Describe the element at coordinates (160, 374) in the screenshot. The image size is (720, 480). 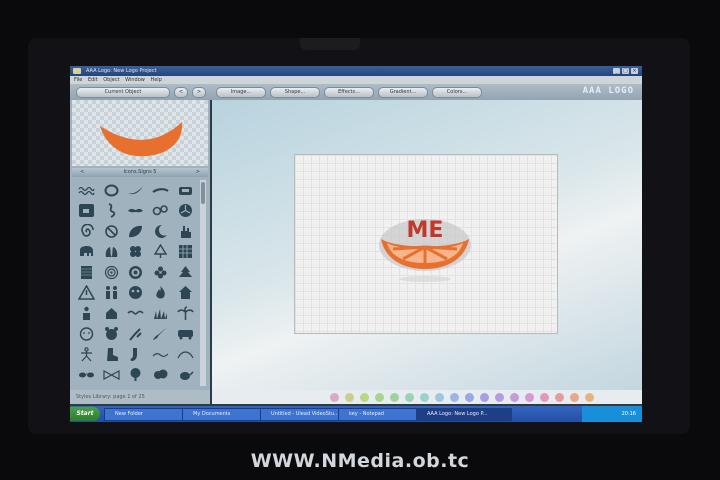
I see `cloud-icon` at that location.